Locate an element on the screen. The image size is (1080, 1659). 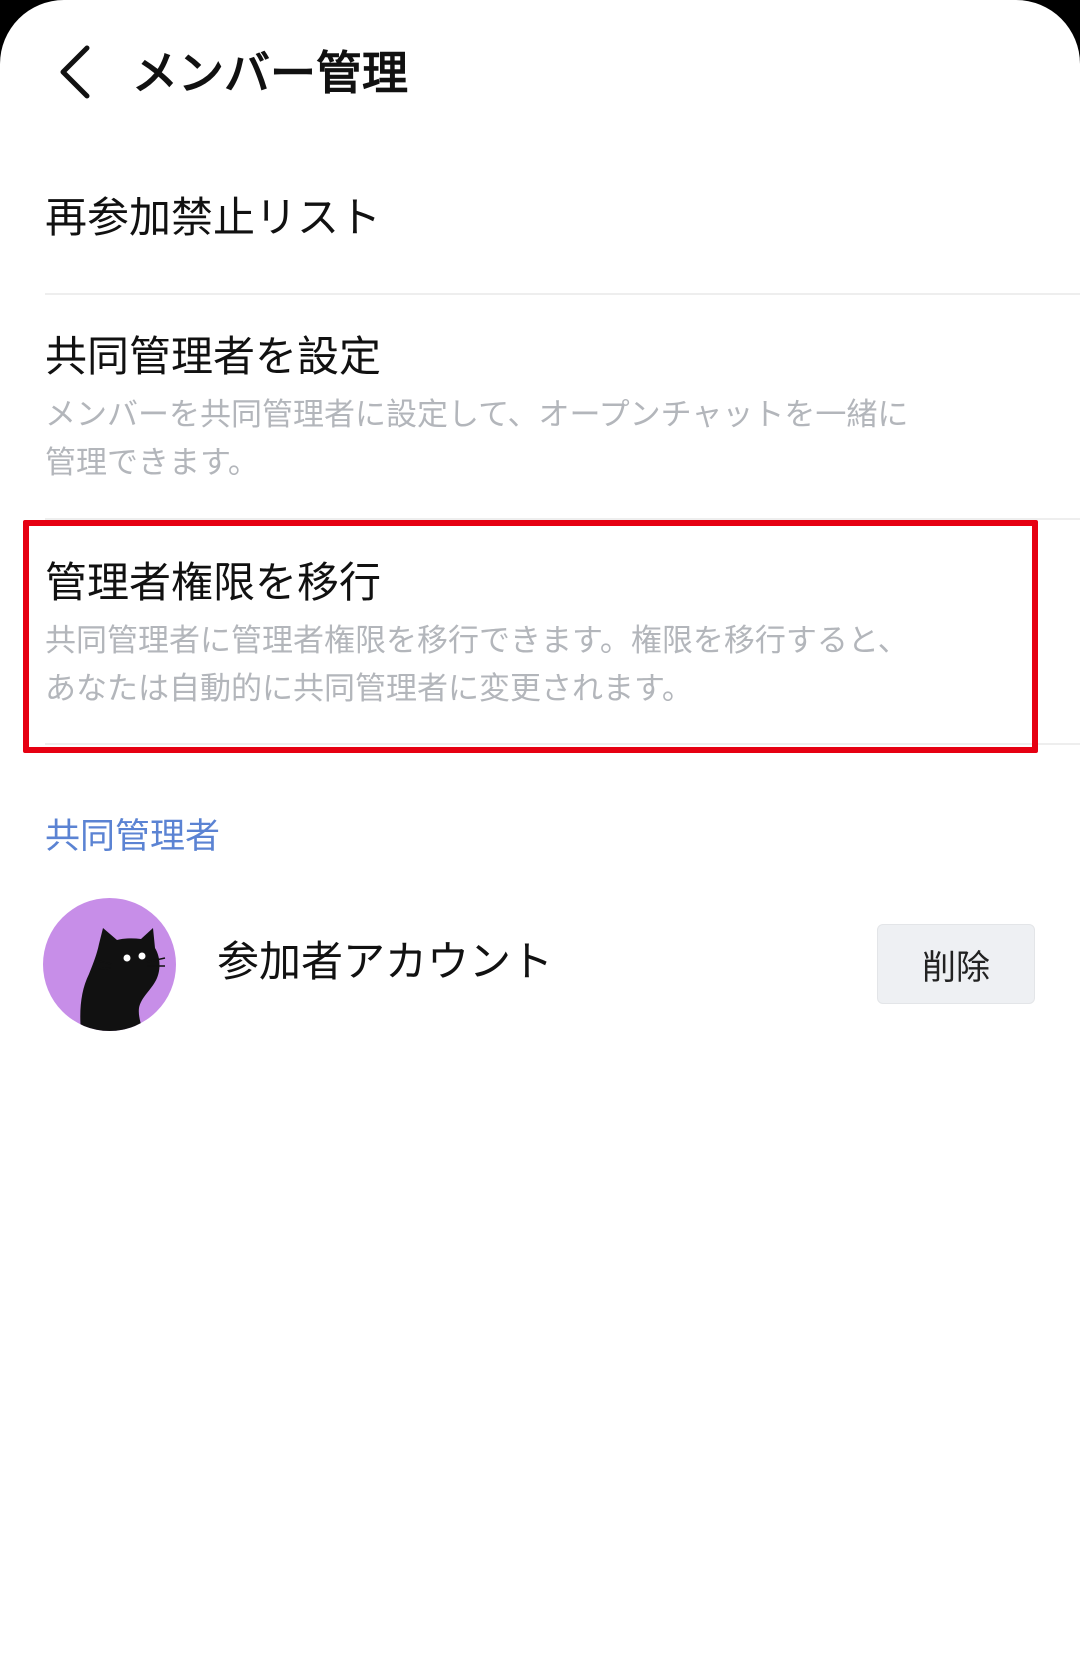
section-label-co-admins: 共同管理者 is located at coordinates (133, 837).